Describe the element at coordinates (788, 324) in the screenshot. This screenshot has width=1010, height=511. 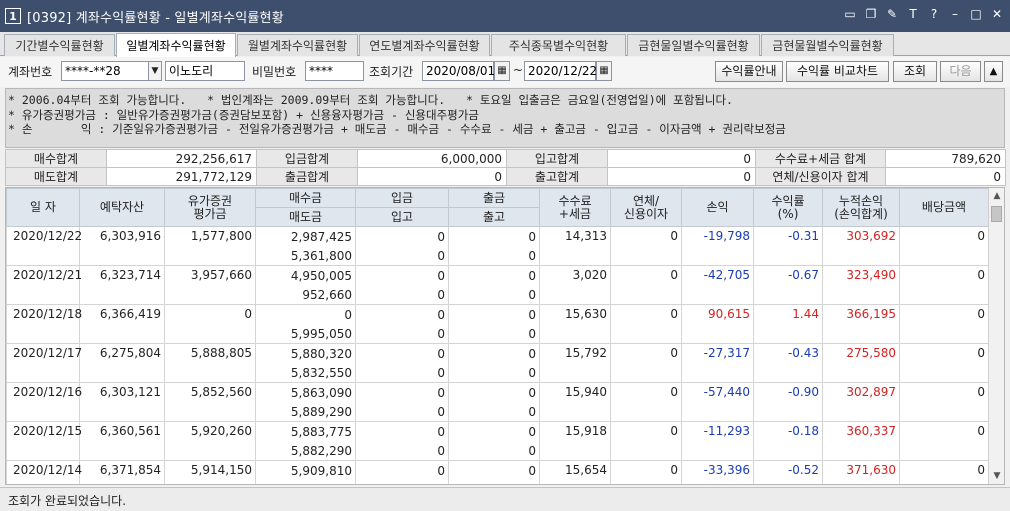
I see `cell-rate: 1.44` at that location.